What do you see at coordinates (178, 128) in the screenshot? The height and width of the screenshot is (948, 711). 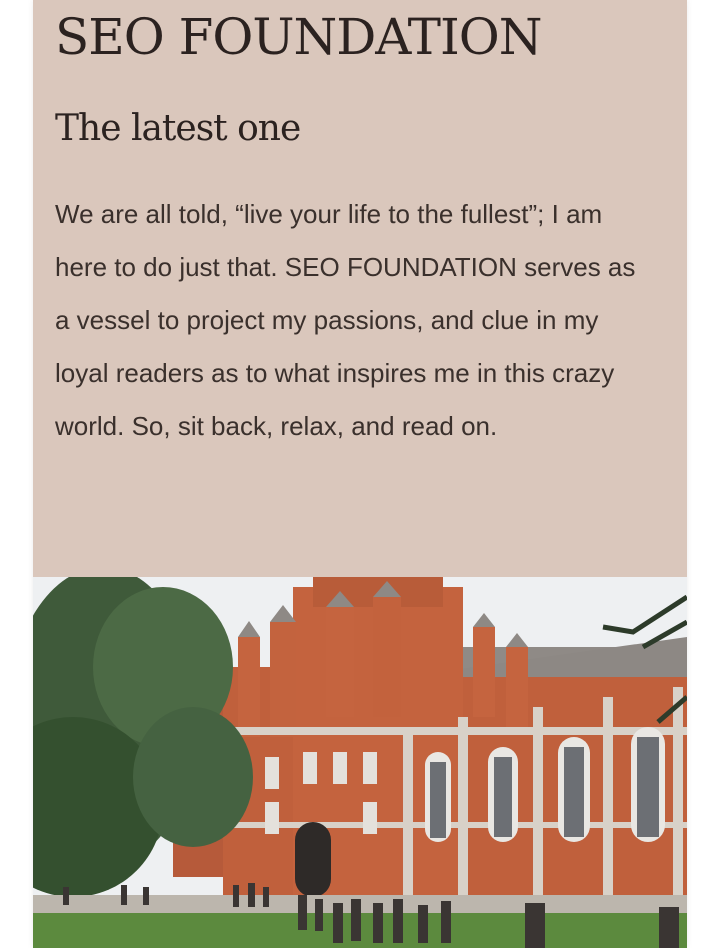 I see `post-title: The latest one` at bounding box center [178, 128].